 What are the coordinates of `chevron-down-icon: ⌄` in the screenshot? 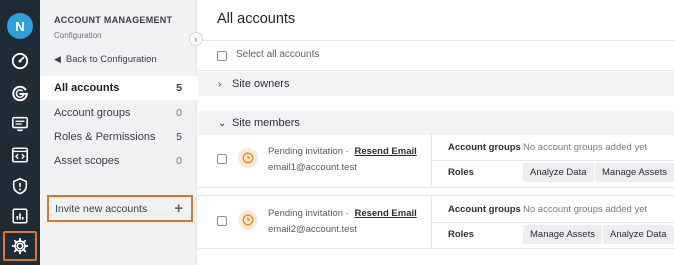 It's located at (222, 123).